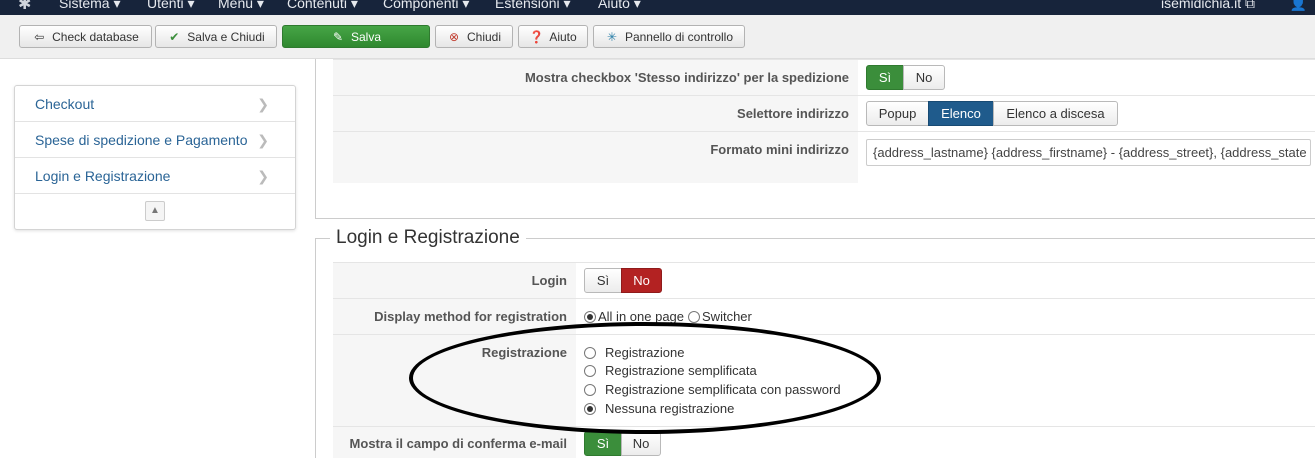 This screenshot has height=458, width=1315. Describe the element at coordinates (1298, 6) in the screenshot. I see `user-icon: 👤` at that location.